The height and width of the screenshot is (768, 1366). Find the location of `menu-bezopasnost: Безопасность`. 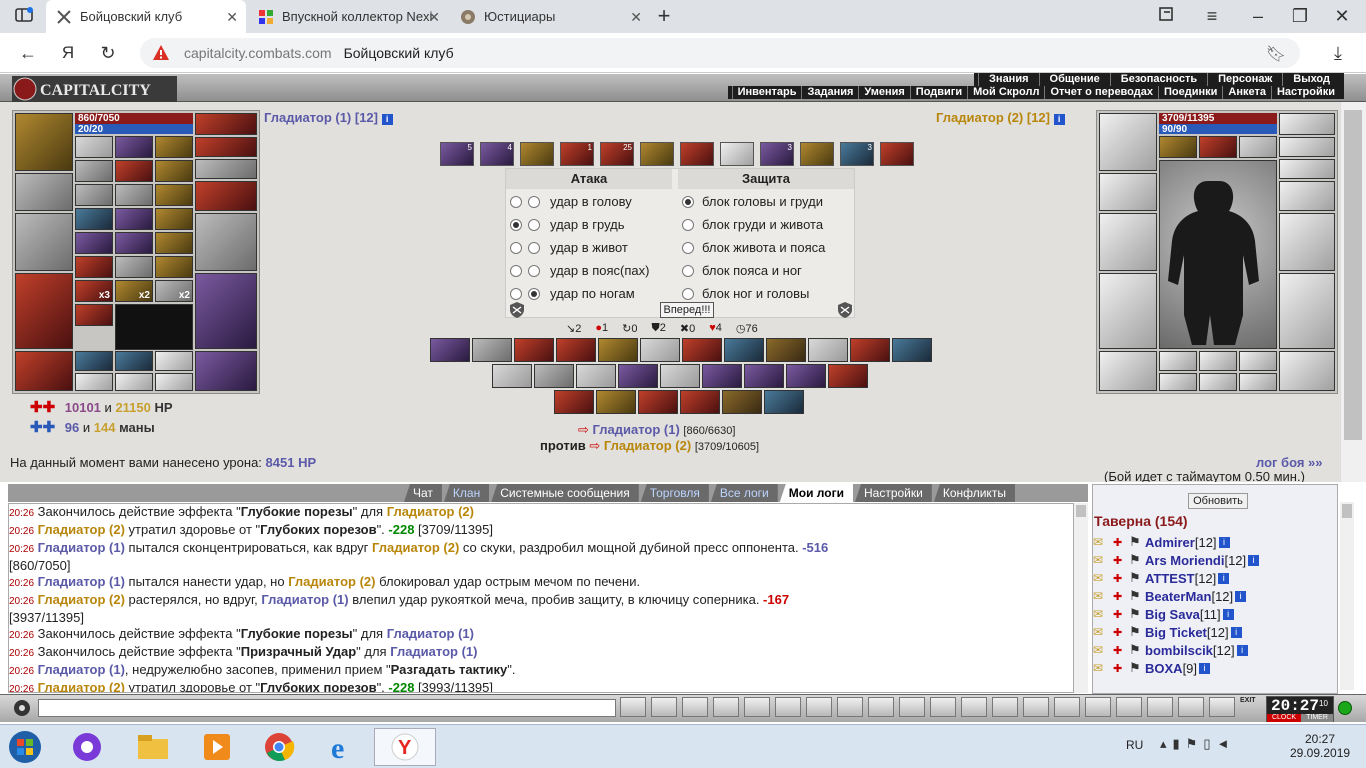

menu-bezopasnost: Безопасность is located at coordinates (1158, 79).